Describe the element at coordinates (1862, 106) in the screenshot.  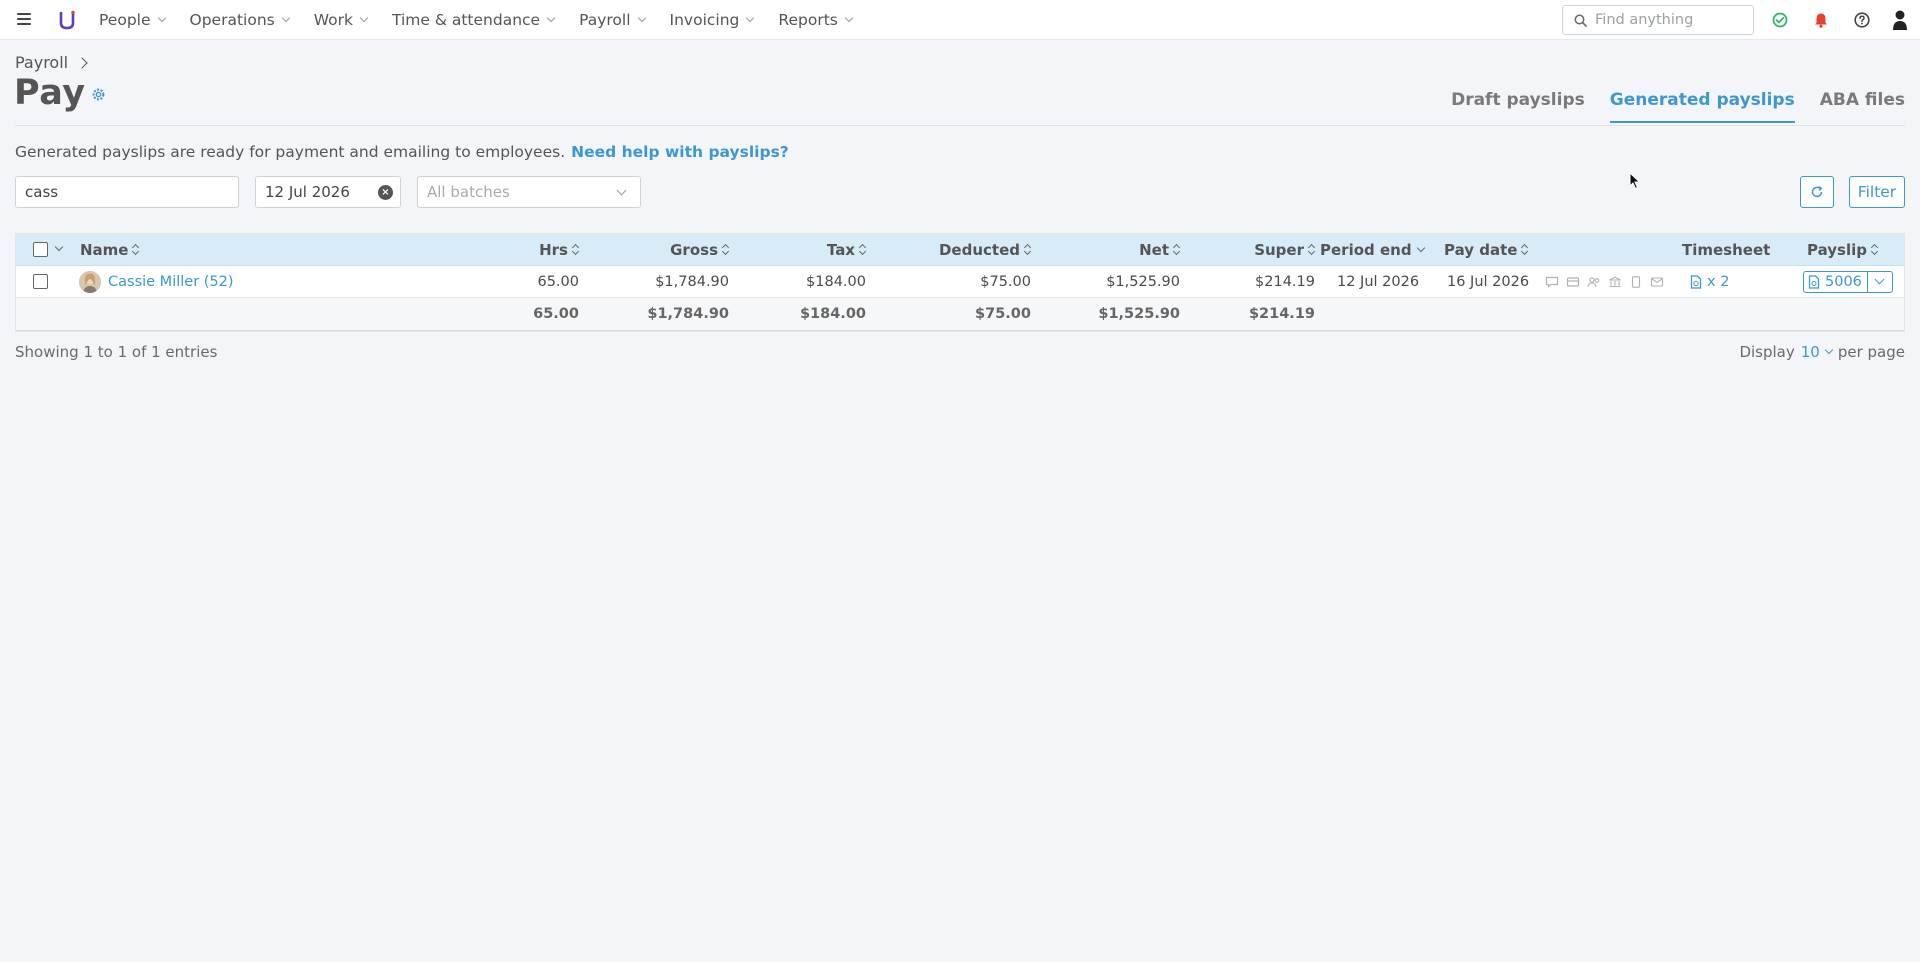
I see `tab-aba-files: ABA files` at that location.